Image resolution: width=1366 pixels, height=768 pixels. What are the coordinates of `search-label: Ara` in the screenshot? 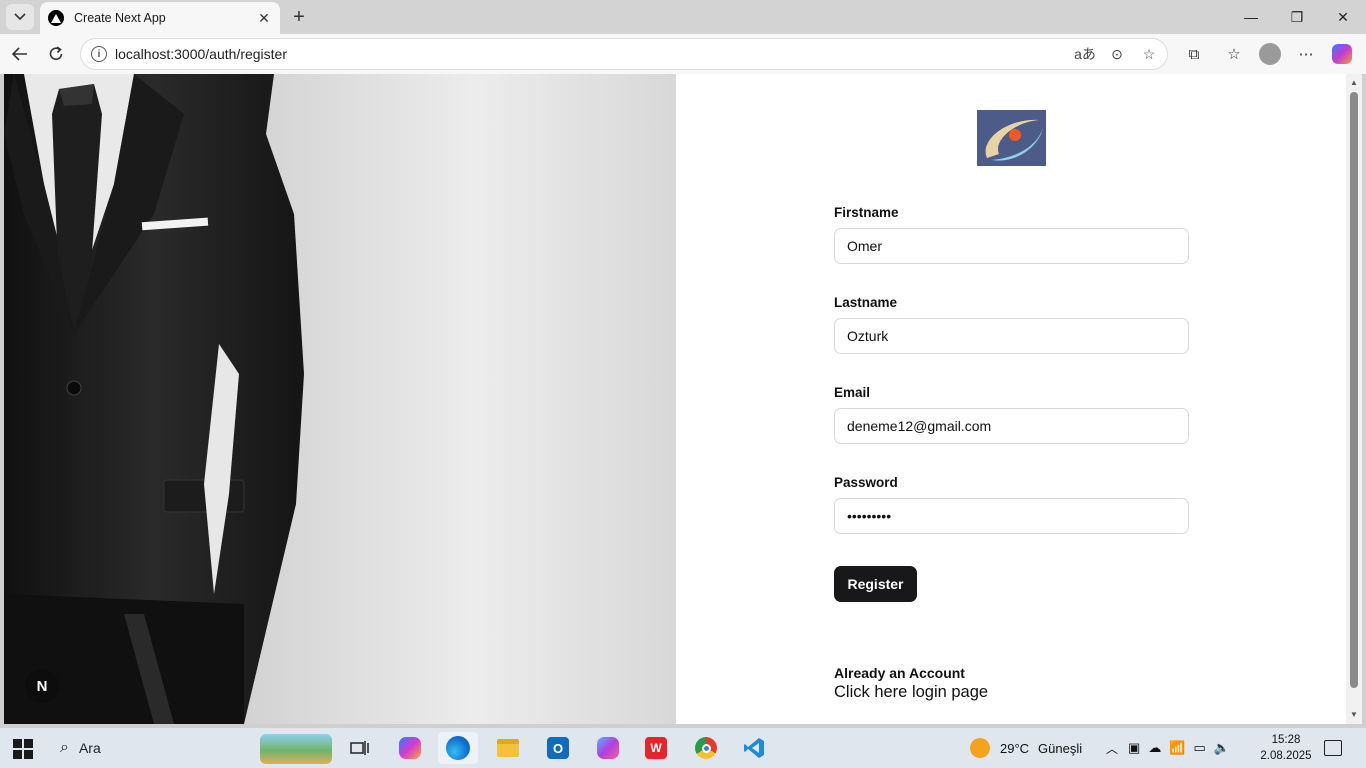 It's located at (89, 748).